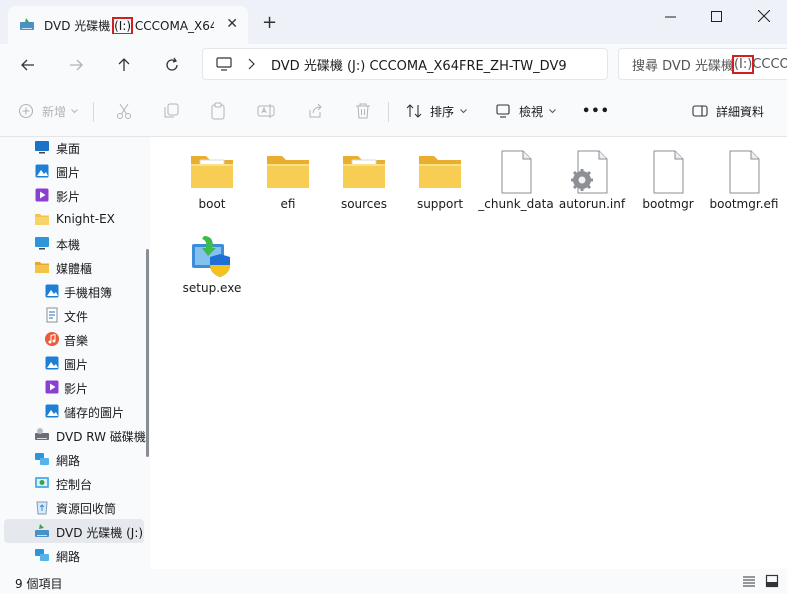 Image resolution: width=787 pixels, height=594 pixels. Describe the element at coordinates (525, 111) in the screenshot. I see `view-button: 檢視` at that location.